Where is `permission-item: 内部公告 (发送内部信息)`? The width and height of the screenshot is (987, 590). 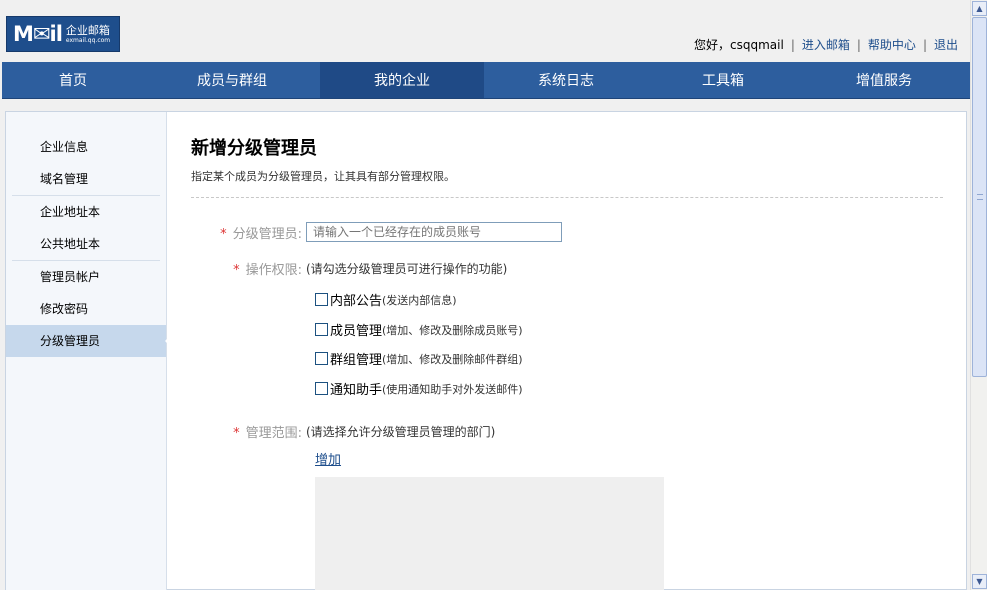 permission-item: 内部公告 (发送内部信息) is located at coordinates (386, 299).